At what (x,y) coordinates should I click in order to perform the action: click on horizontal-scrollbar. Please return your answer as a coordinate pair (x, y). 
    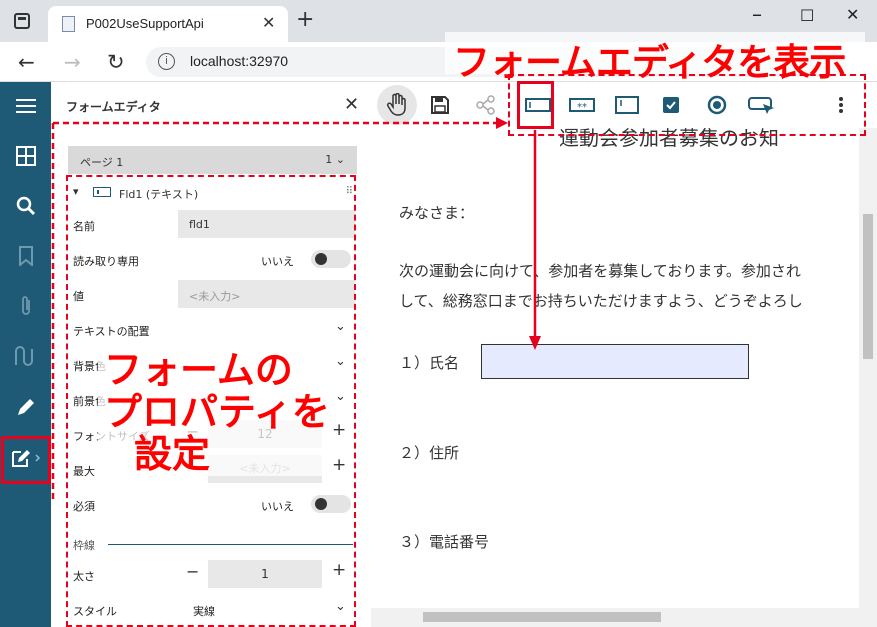
    Looking at the image, I should click on (624, 617).